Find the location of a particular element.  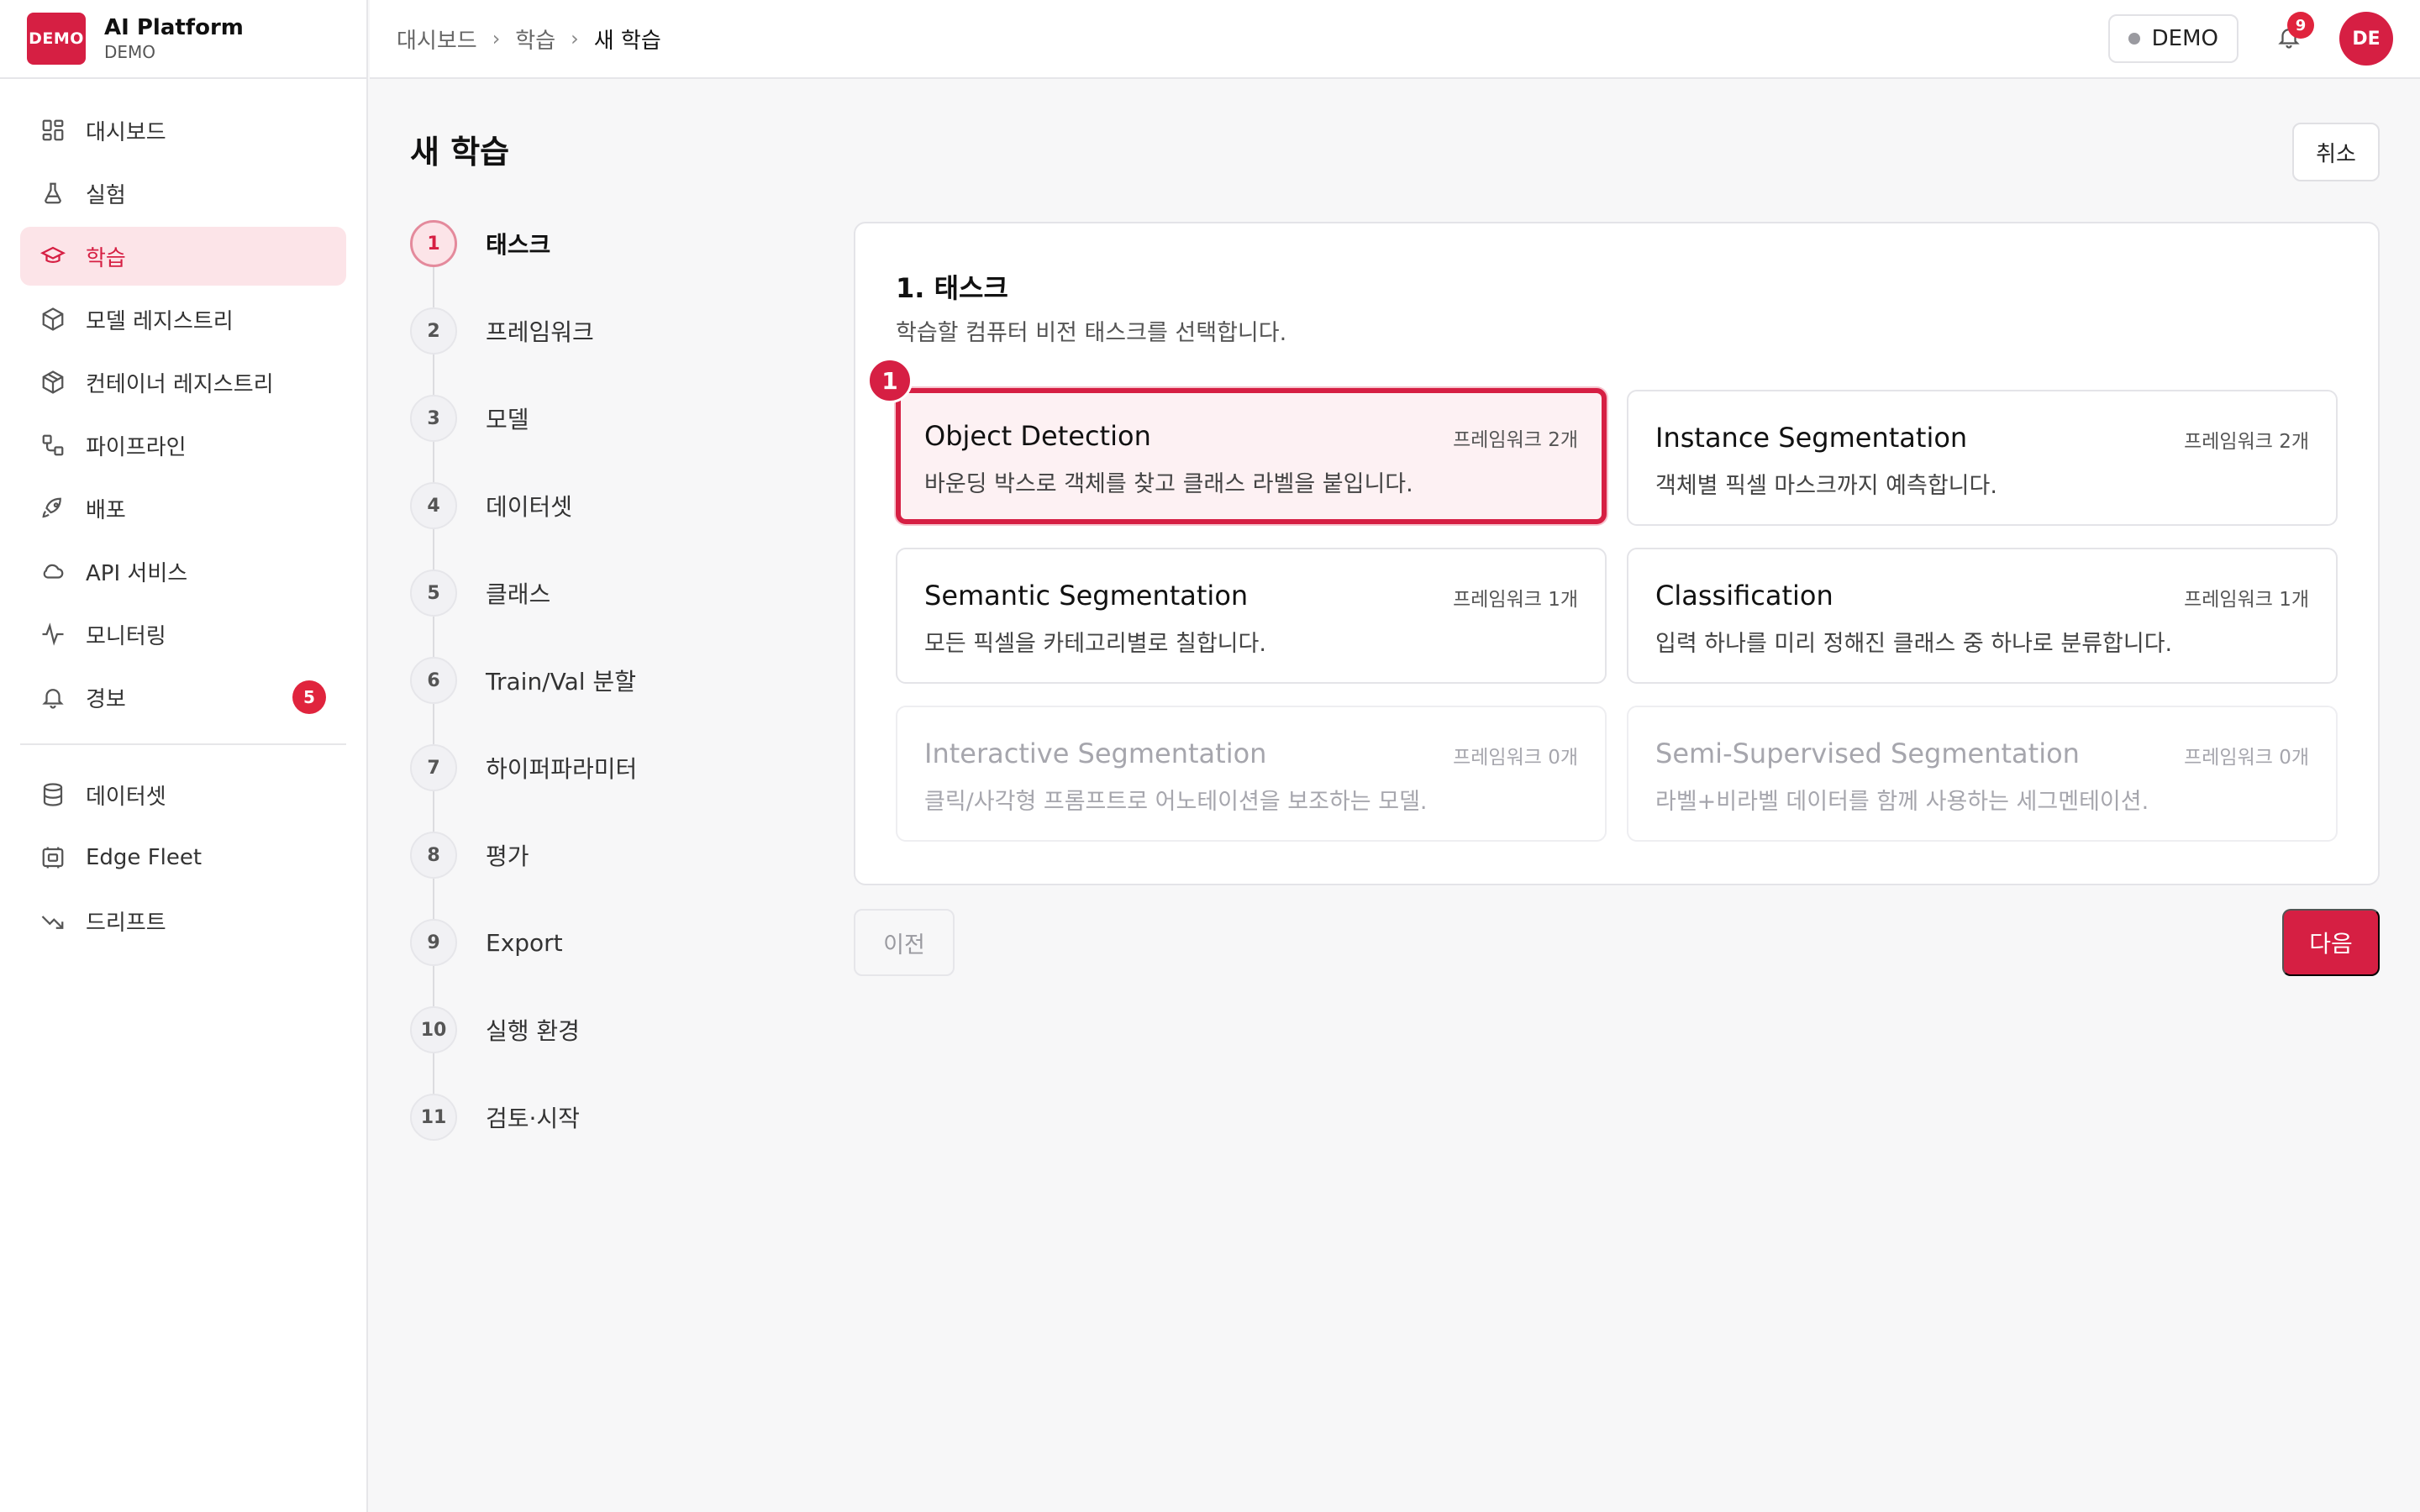

sidebar-item-model-registry: 모델 레지스트리 is located at coordinates (183, 319).